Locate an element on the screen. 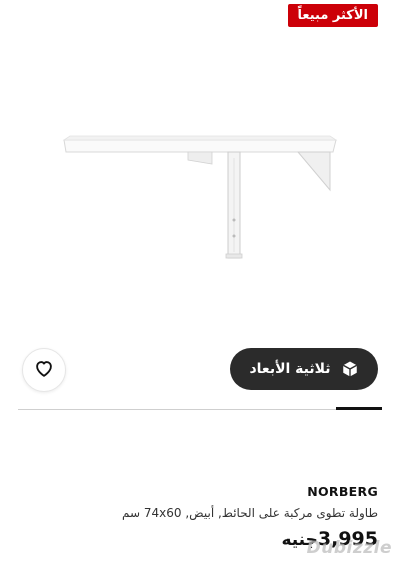  heart-icon is located at coordinates (44, 370).